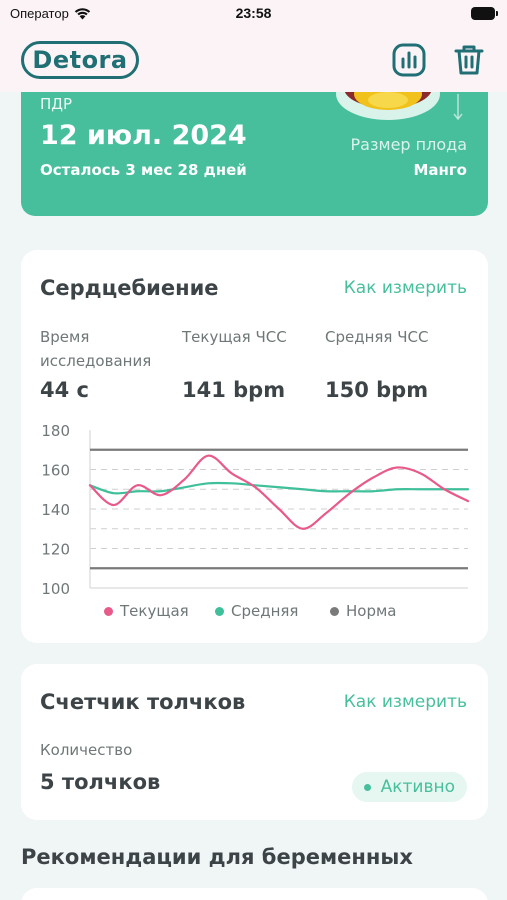  I want to click on clock: 23:58, so click(253, 13).